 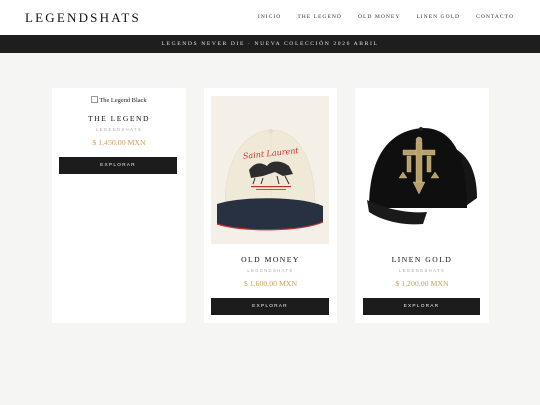 I want to click on broken-image-alt: The Legend Black, so click(x=119, y=100).